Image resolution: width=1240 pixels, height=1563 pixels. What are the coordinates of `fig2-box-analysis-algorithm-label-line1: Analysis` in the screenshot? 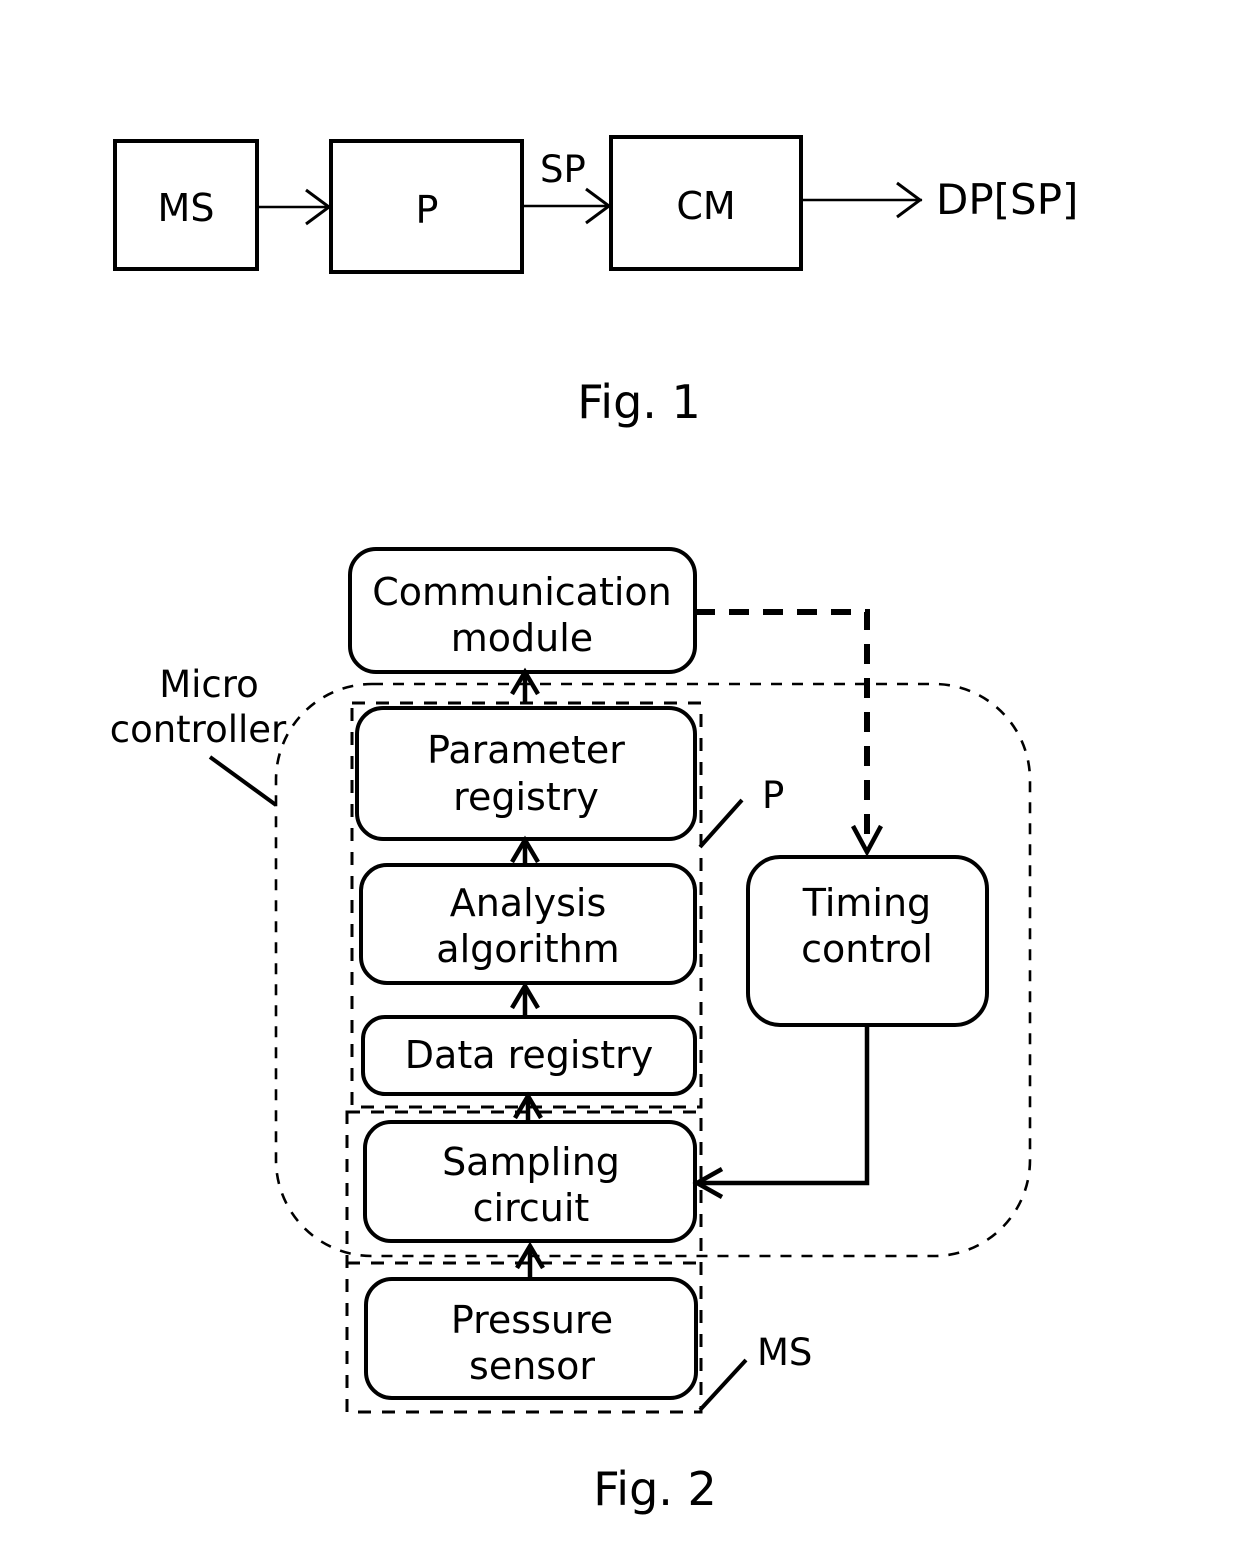 It's located at (528, 903).